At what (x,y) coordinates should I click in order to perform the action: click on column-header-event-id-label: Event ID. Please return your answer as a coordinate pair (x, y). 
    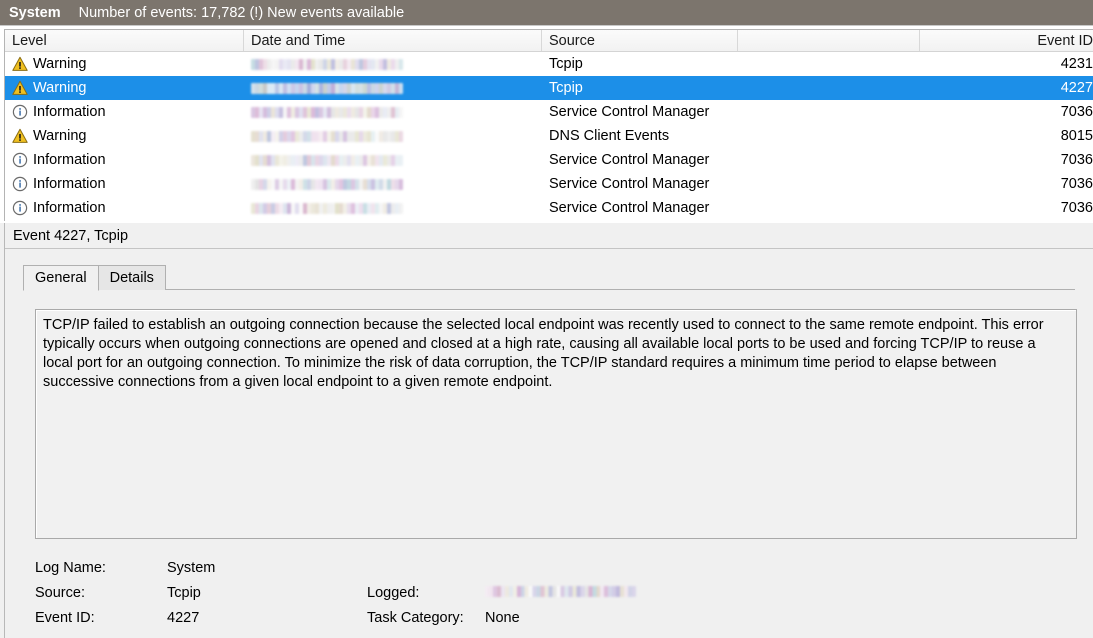
    Looking at the image, I should click on (1065, 40).